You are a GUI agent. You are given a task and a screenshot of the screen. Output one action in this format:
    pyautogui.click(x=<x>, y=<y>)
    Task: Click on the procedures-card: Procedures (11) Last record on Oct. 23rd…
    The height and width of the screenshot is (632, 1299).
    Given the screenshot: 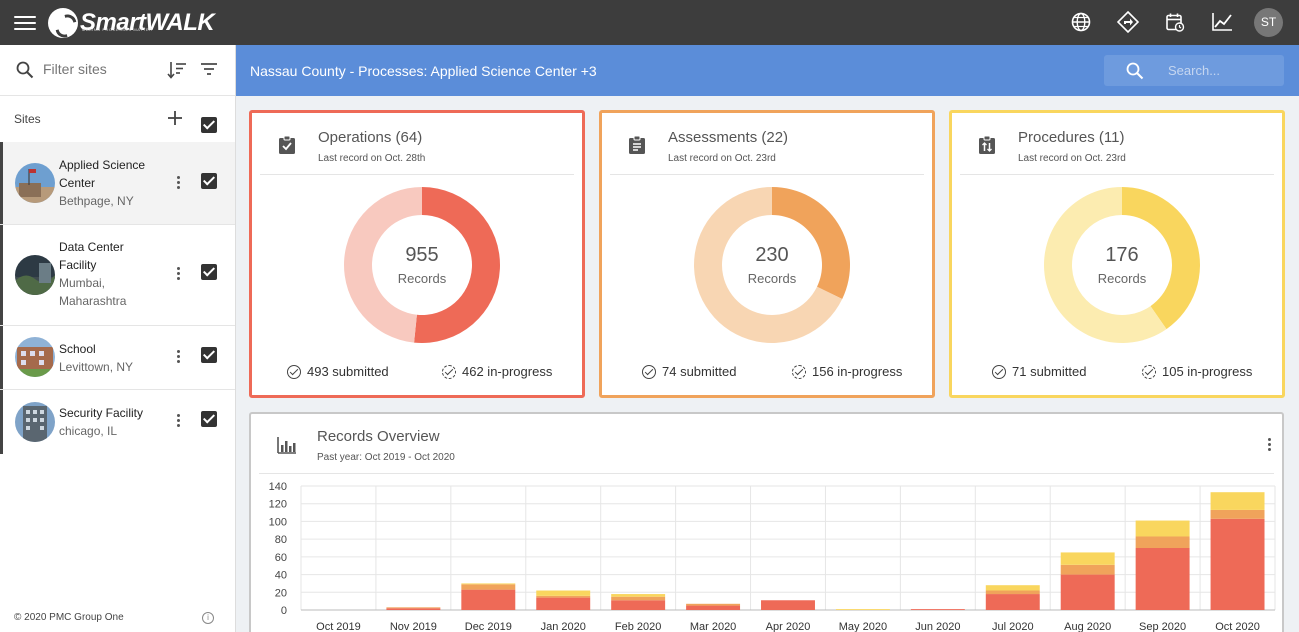 What is the action you would take?
    pyautogui.click(x=1117, y=254)
    